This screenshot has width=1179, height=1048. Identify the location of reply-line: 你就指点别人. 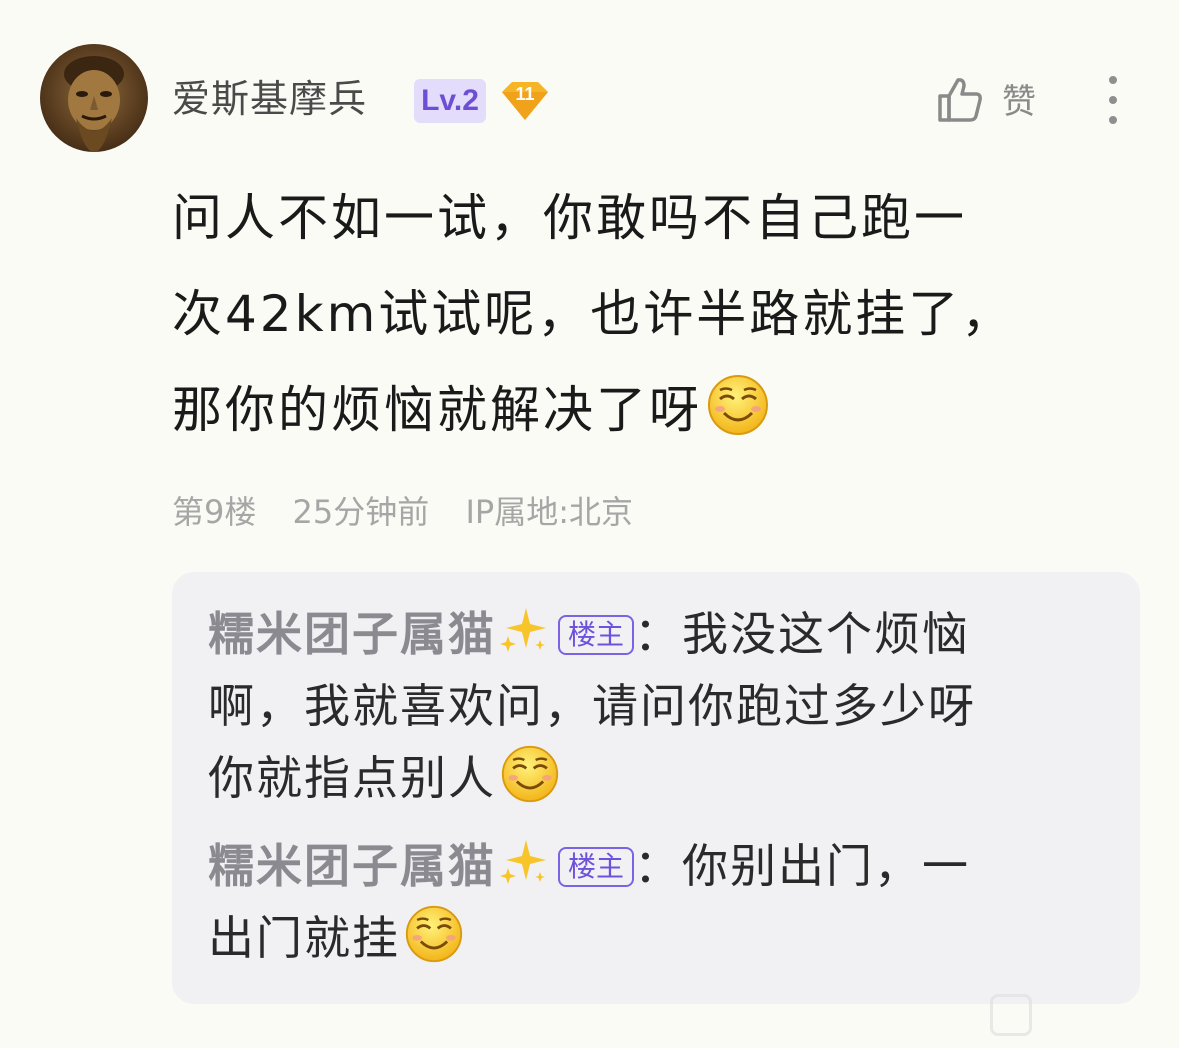
(653, 778).